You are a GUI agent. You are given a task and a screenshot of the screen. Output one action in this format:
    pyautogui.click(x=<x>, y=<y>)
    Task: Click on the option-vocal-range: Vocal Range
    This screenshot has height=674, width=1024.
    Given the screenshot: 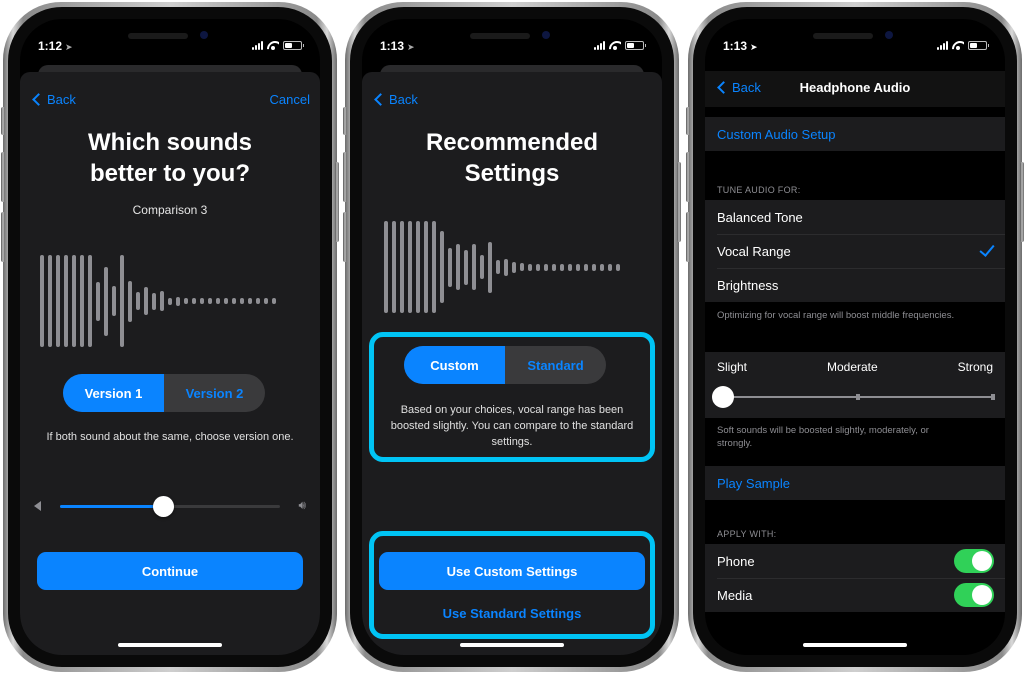 What is the action you would take?
    pyautogui.click(x=855, y=251)
    